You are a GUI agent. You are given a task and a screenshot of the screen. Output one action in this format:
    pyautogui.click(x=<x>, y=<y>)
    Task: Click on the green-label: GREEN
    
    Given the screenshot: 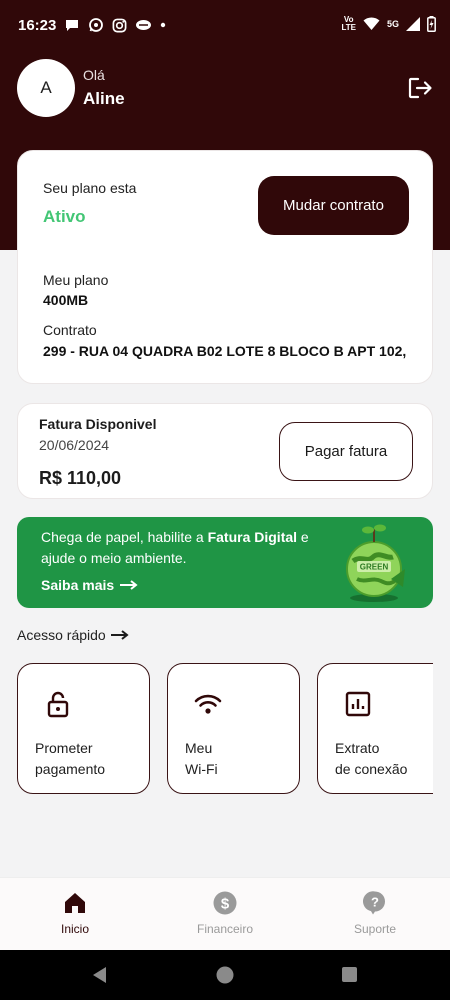 What is the action you would take?
    pyautogui.click(x=374, y=567)
    